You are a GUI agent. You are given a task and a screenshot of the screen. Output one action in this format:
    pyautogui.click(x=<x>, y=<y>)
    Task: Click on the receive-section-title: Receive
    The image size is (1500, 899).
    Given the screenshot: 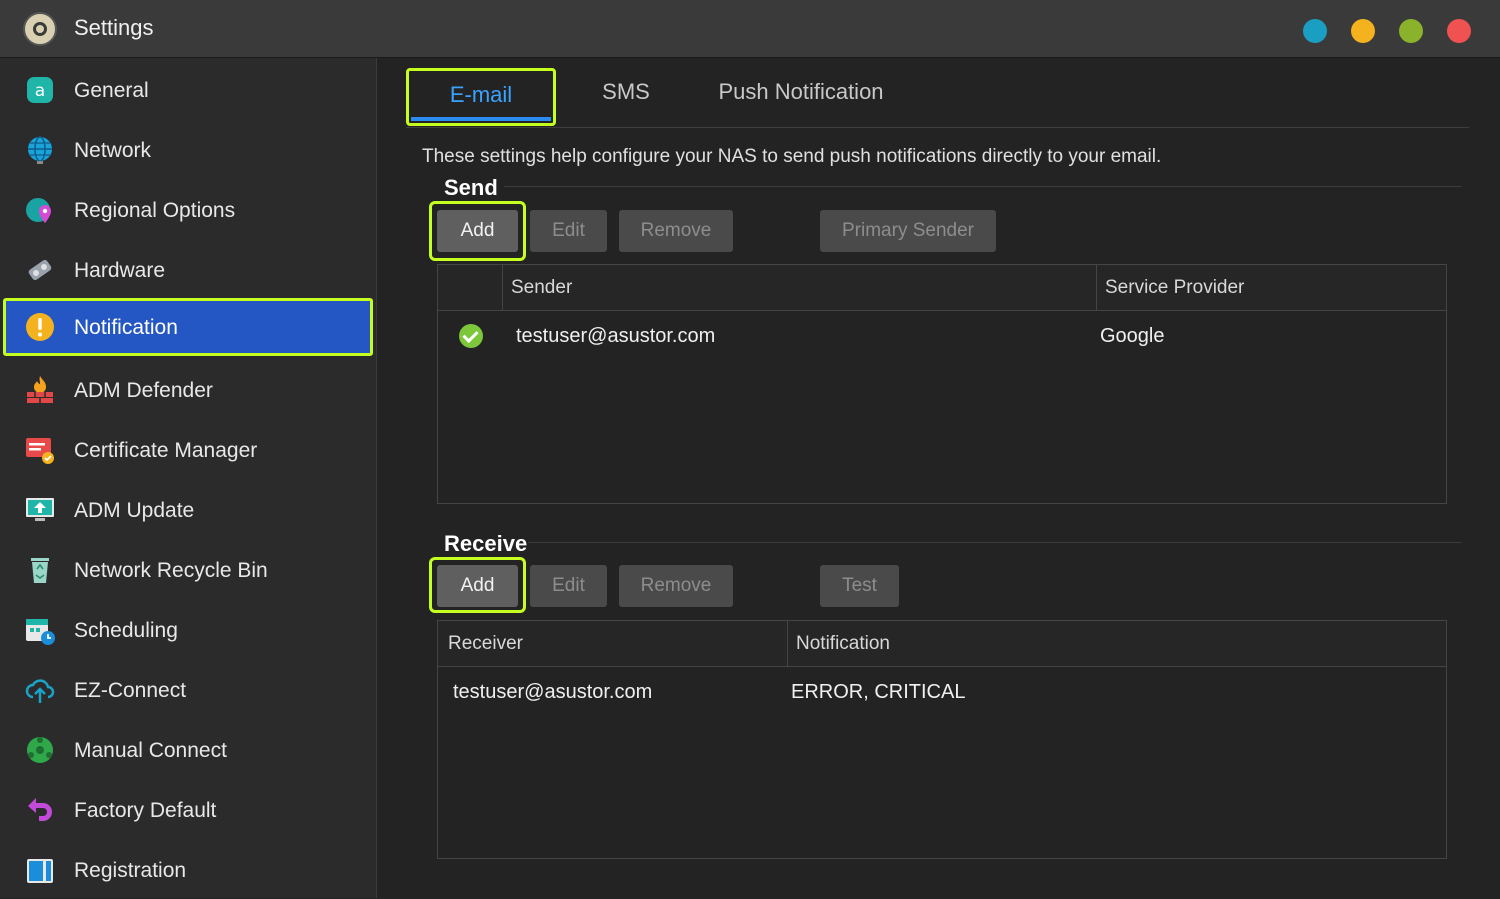 What is the action you would take?
    pyautogui.click(x=486, y=543)
    